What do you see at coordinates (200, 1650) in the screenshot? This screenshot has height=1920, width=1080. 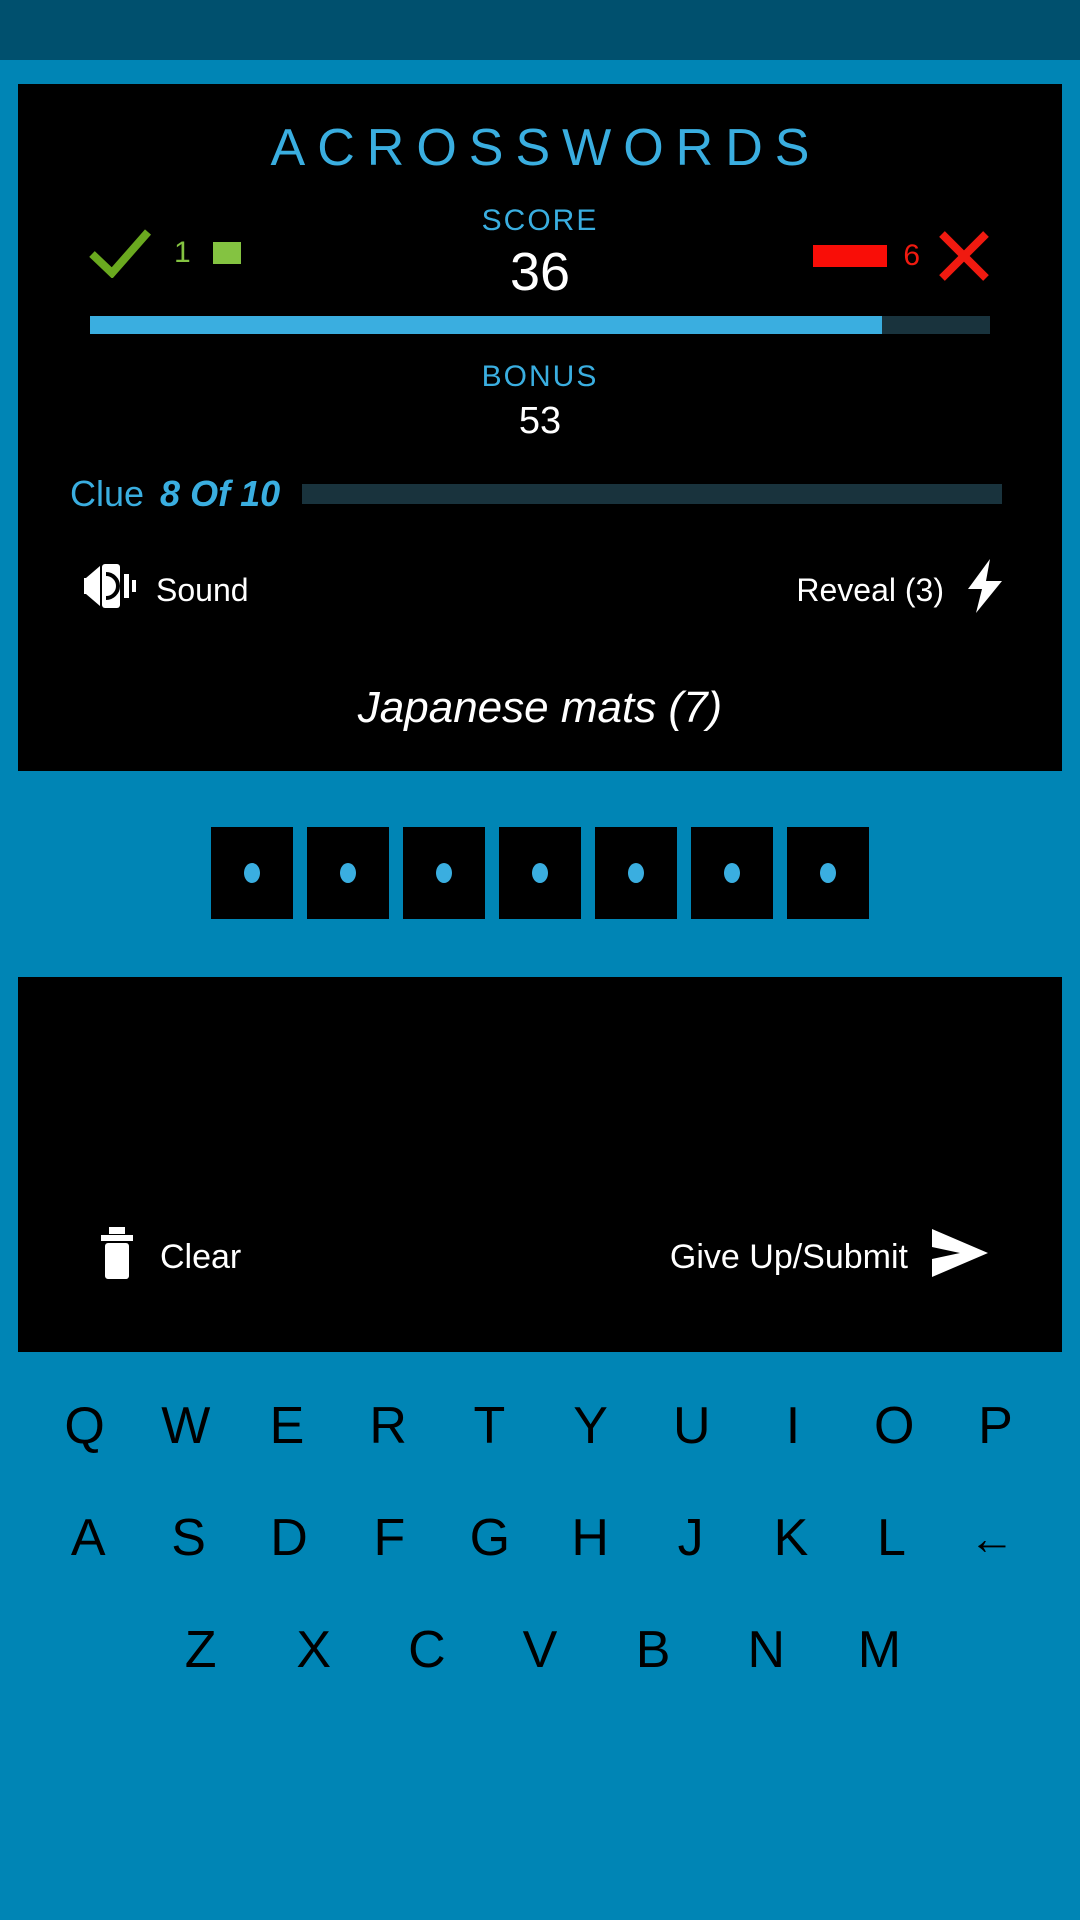 I see `key-z: Z` at bounding box center [200, 1650].